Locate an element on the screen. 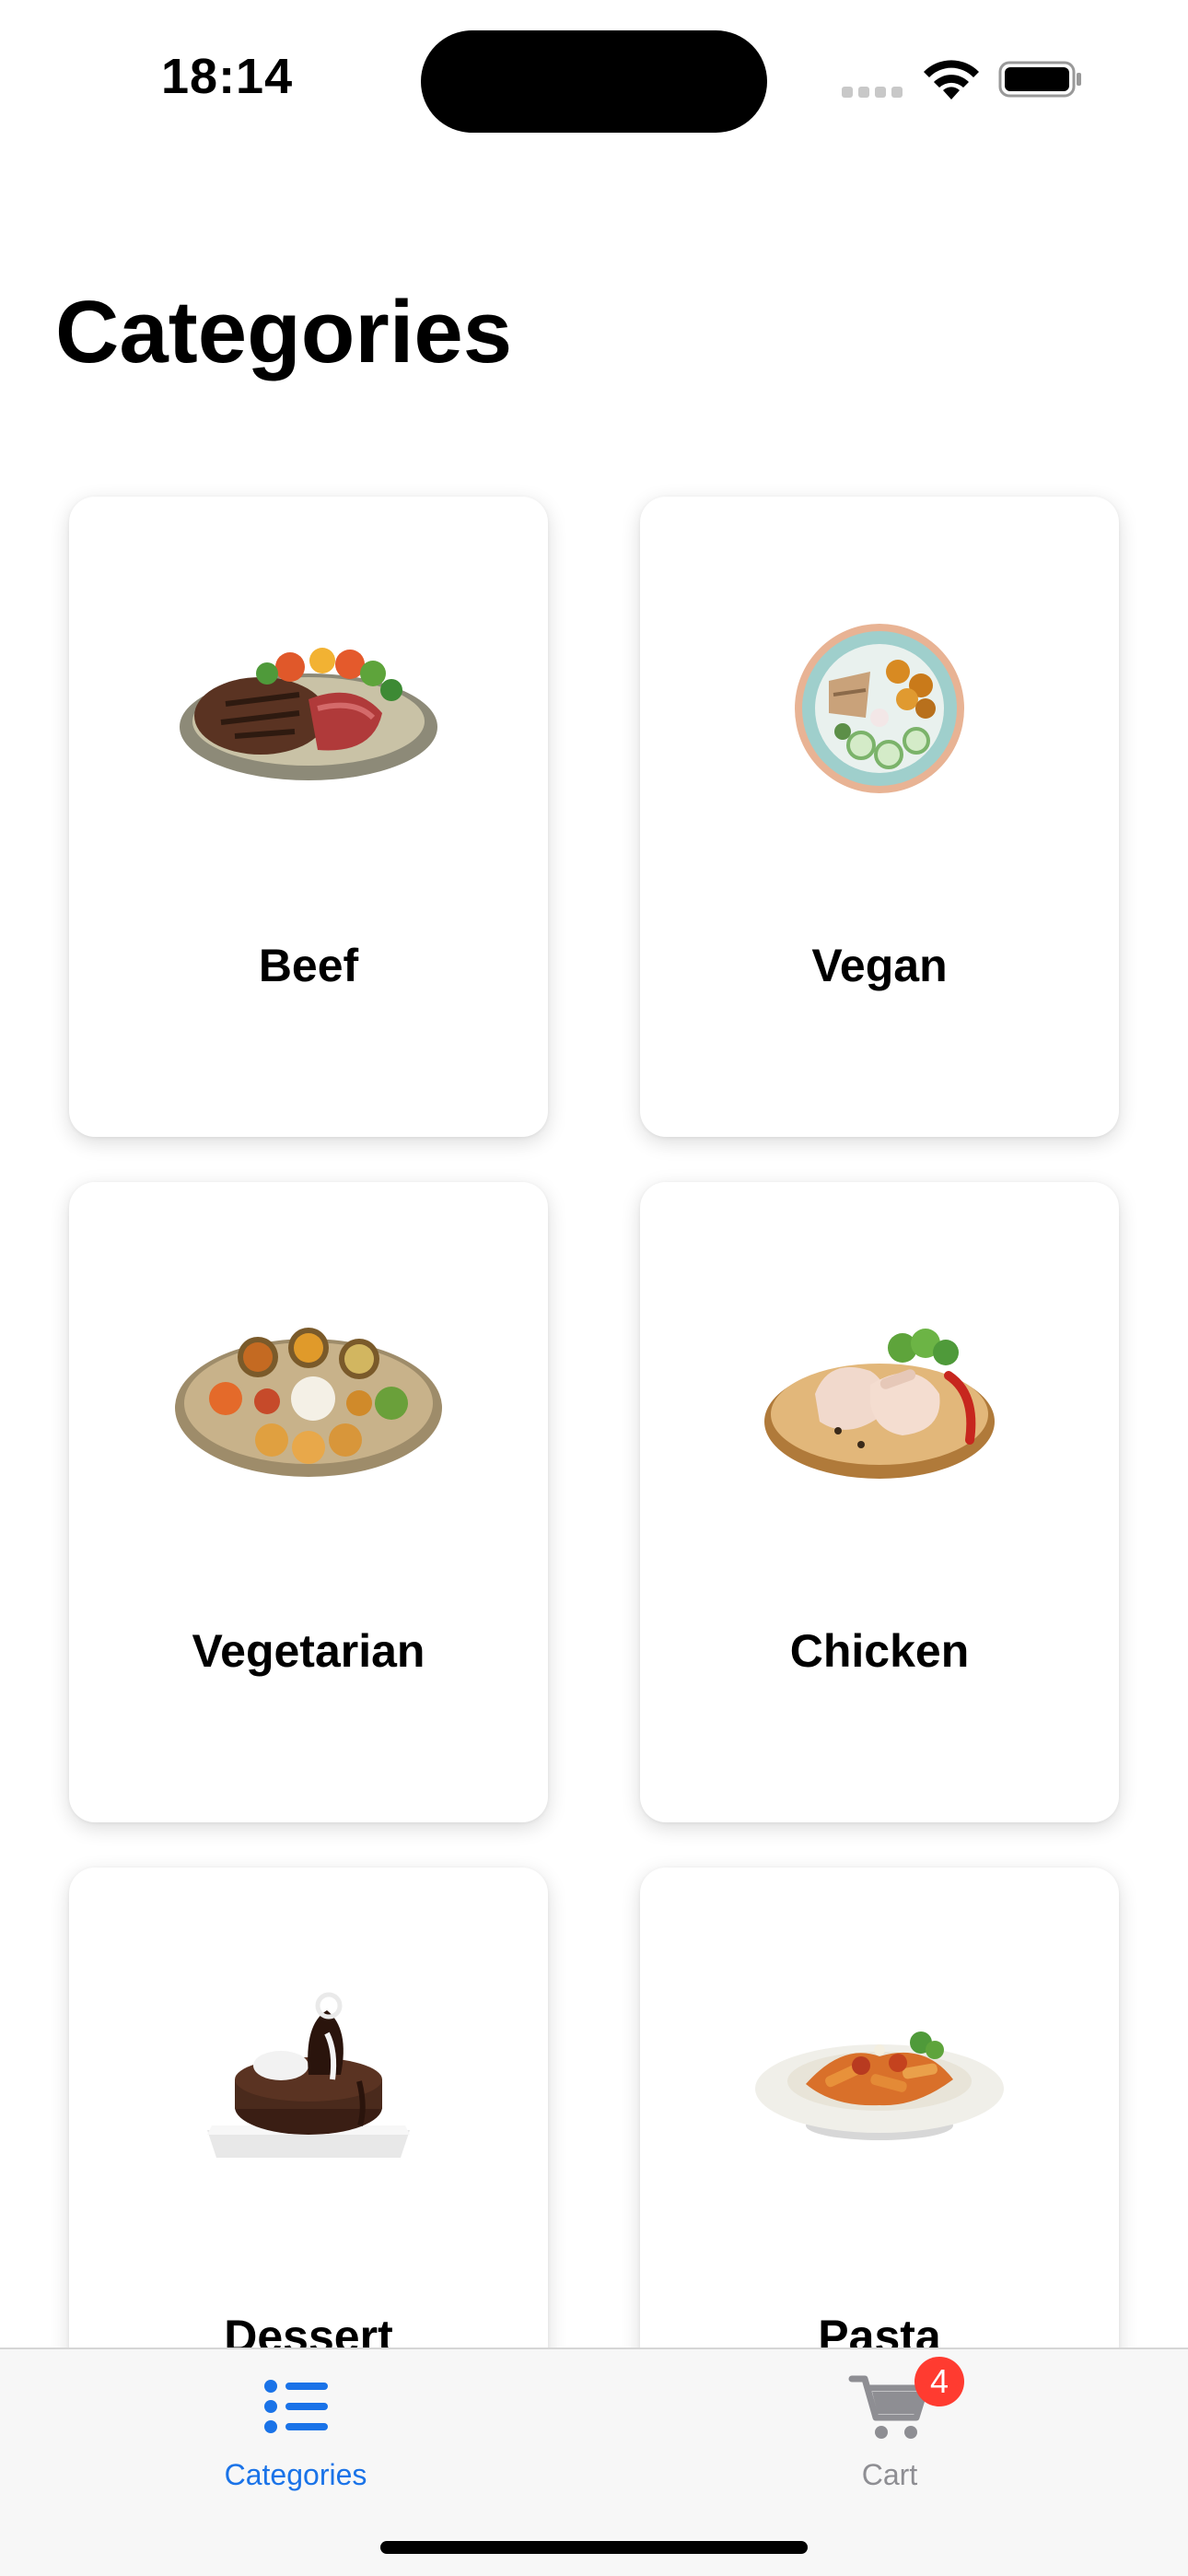  cart-icon-wrap: 4 is located at coordinates (906, 2400).